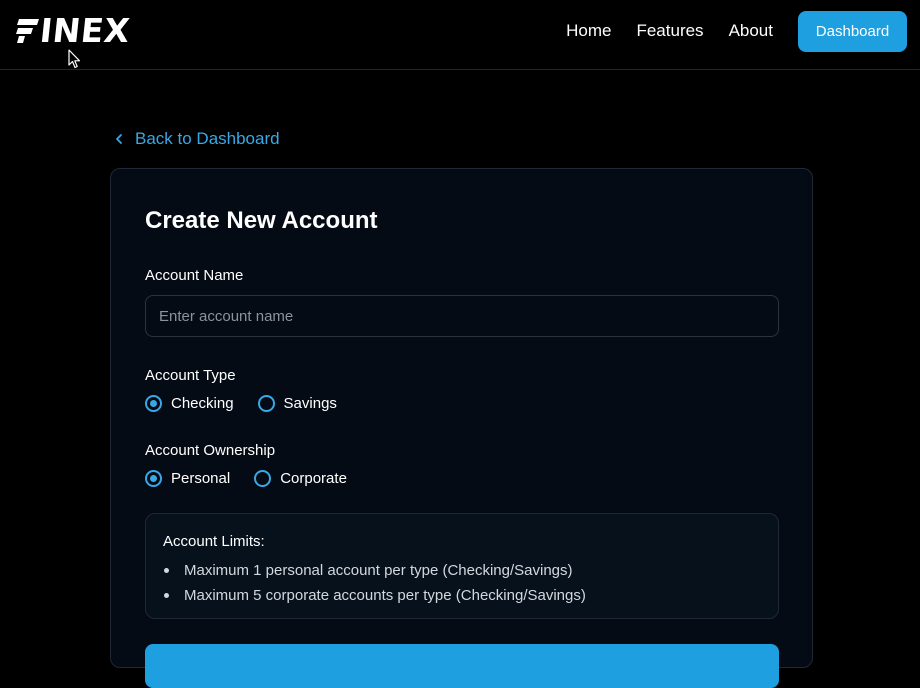 The height and width of the screenshot is (688, 920). I want to click on page-title: Create New Account, so click(261, 220).